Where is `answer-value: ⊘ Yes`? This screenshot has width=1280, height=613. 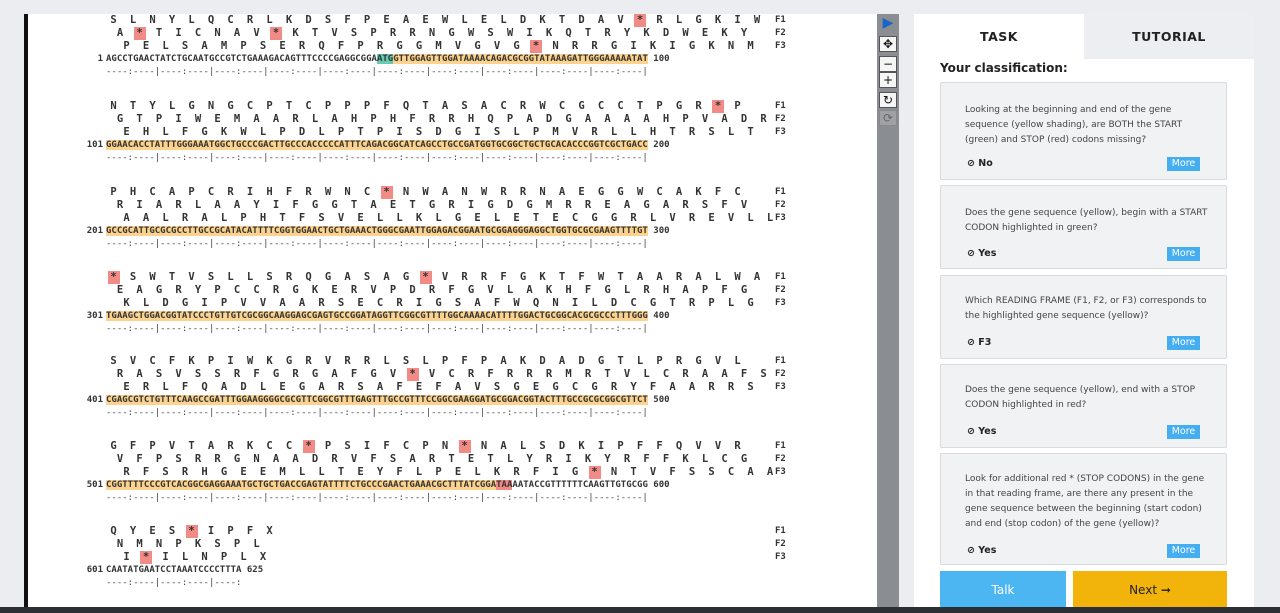 answer-value: ⊘ Yes is located at coordinates (981, 550).